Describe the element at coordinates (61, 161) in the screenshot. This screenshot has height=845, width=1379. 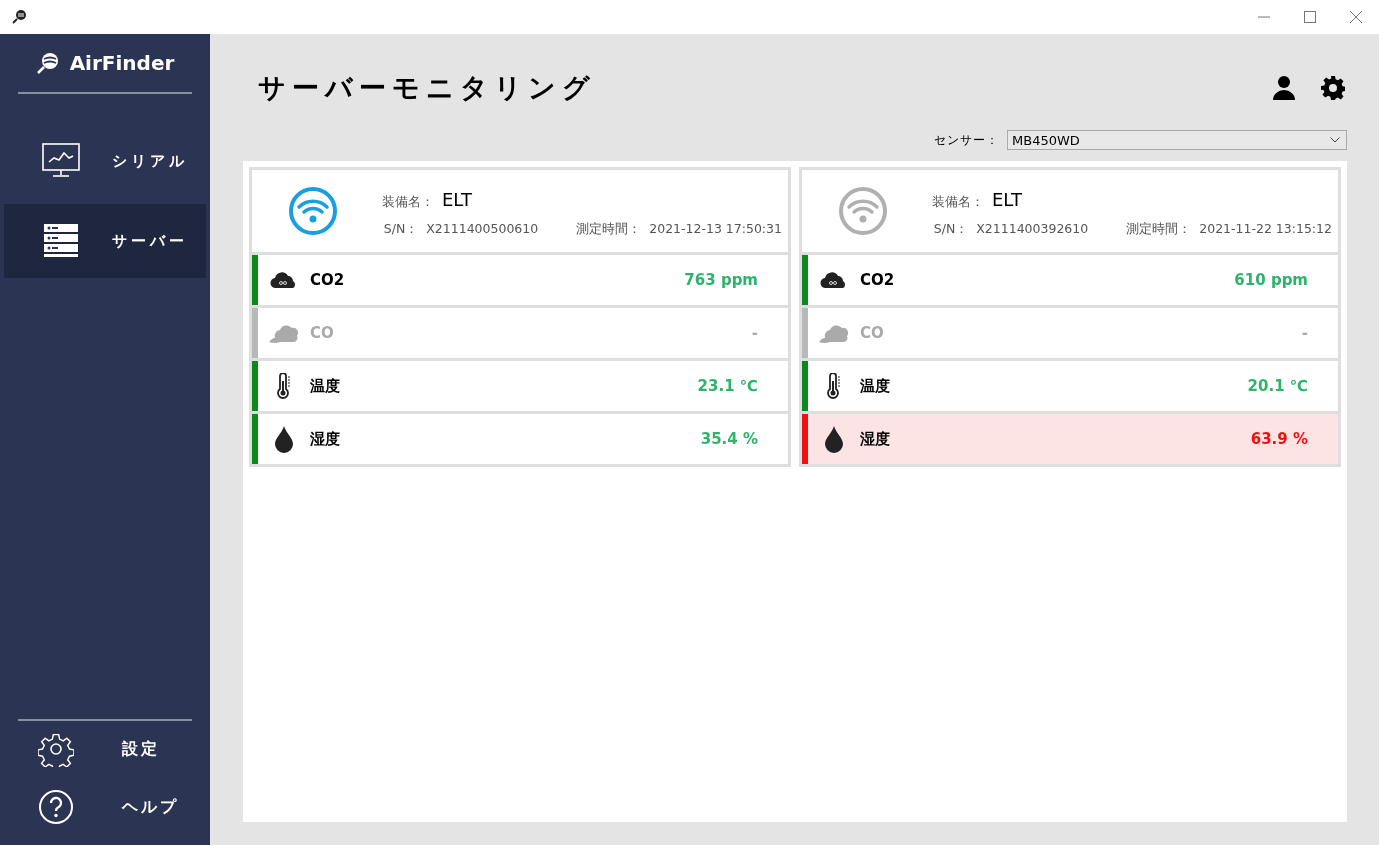
I see `monitor-chart-icon` at that location.